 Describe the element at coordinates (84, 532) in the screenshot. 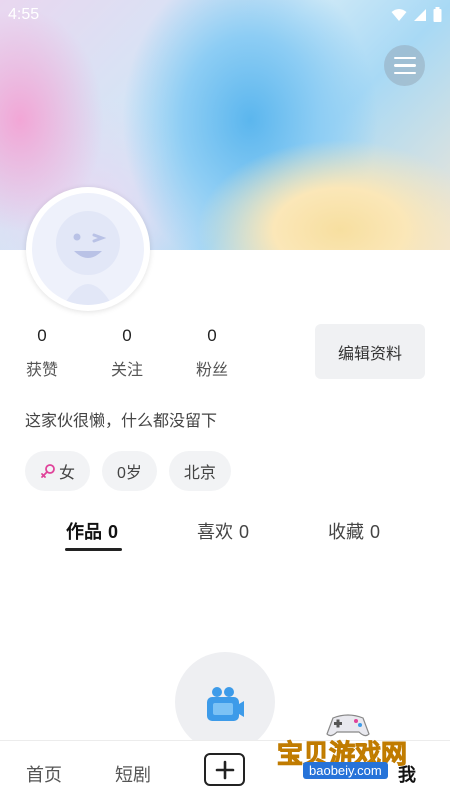

I see `tab-works-label: 作品` at that location.